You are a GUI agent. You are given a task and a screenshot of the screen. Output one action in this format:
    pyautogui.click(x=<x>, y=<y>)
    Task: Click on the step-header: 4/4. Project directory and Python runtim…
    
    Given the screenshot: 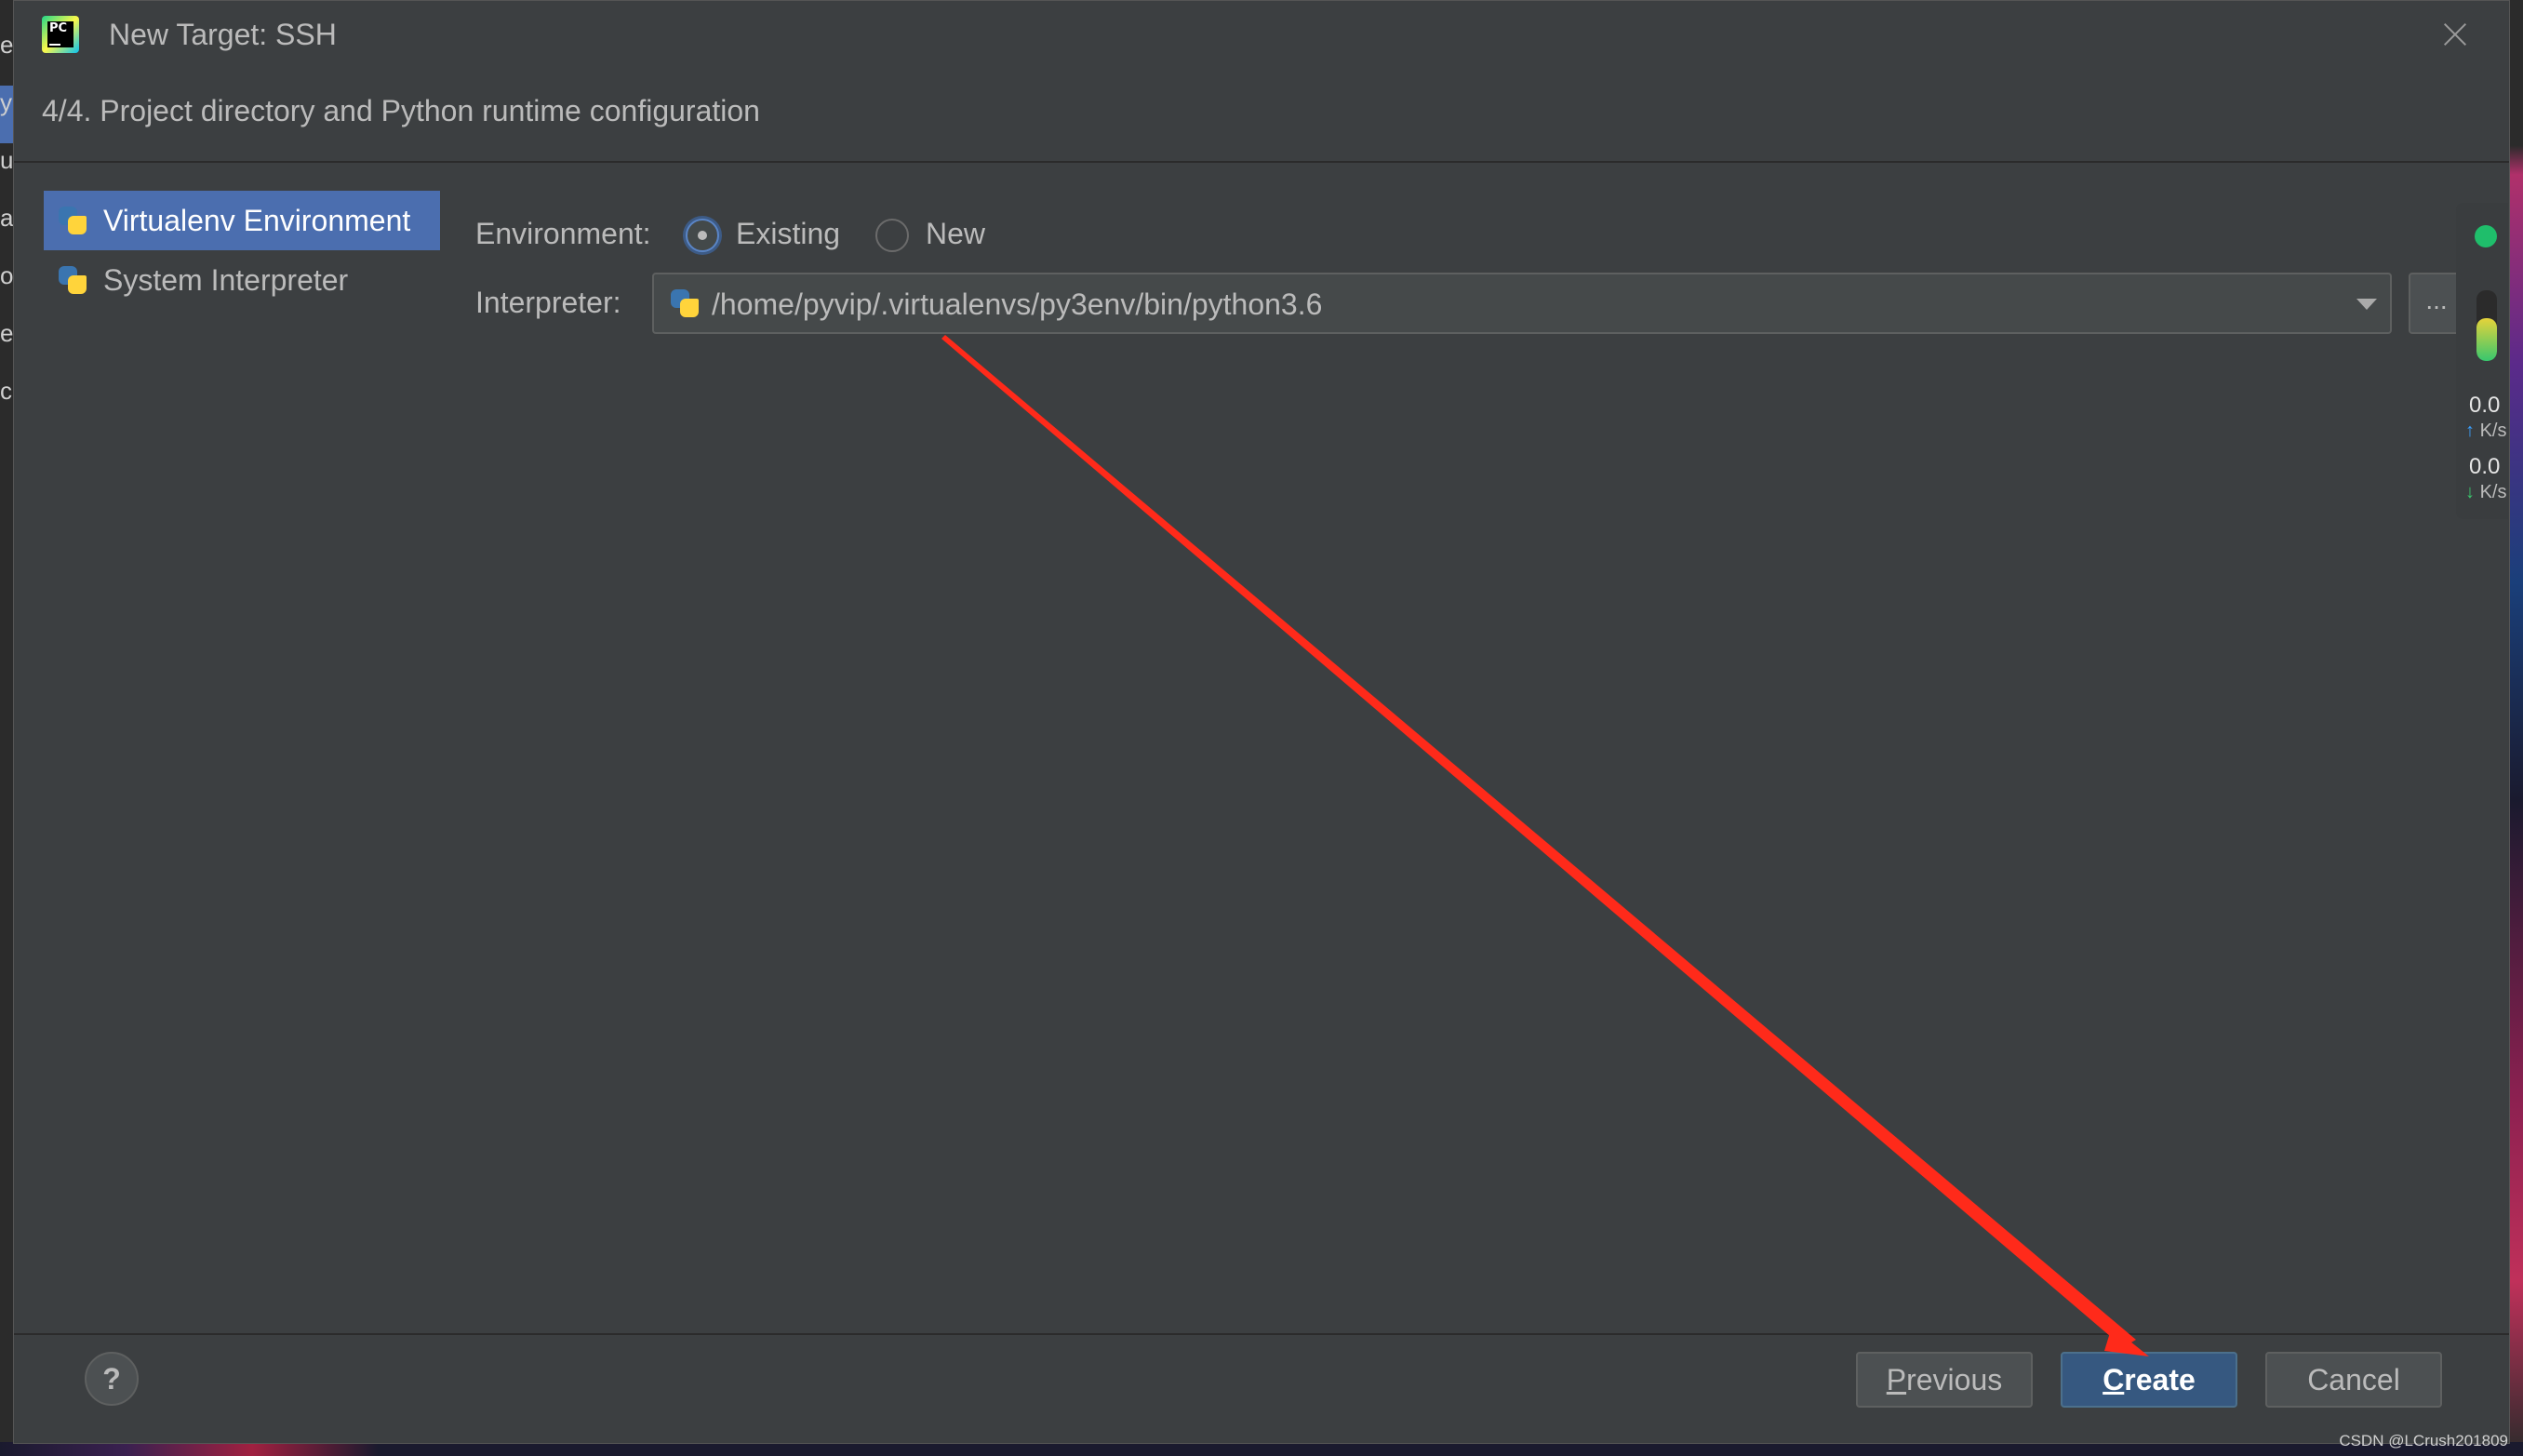 What is the action you would take?
    pyautogui.click(x=401, y=110)
    